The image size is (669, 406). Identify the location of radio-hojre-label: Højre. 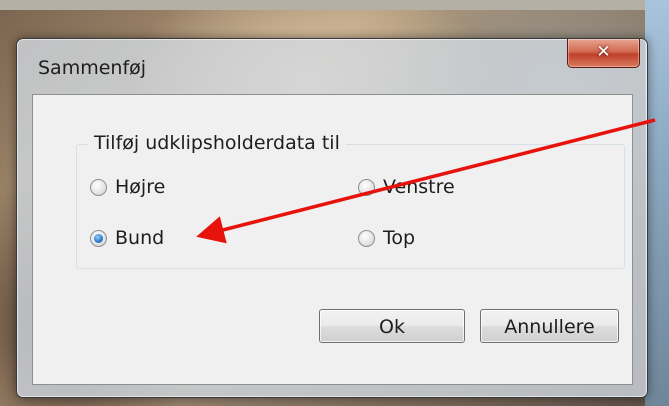
(140, 187).